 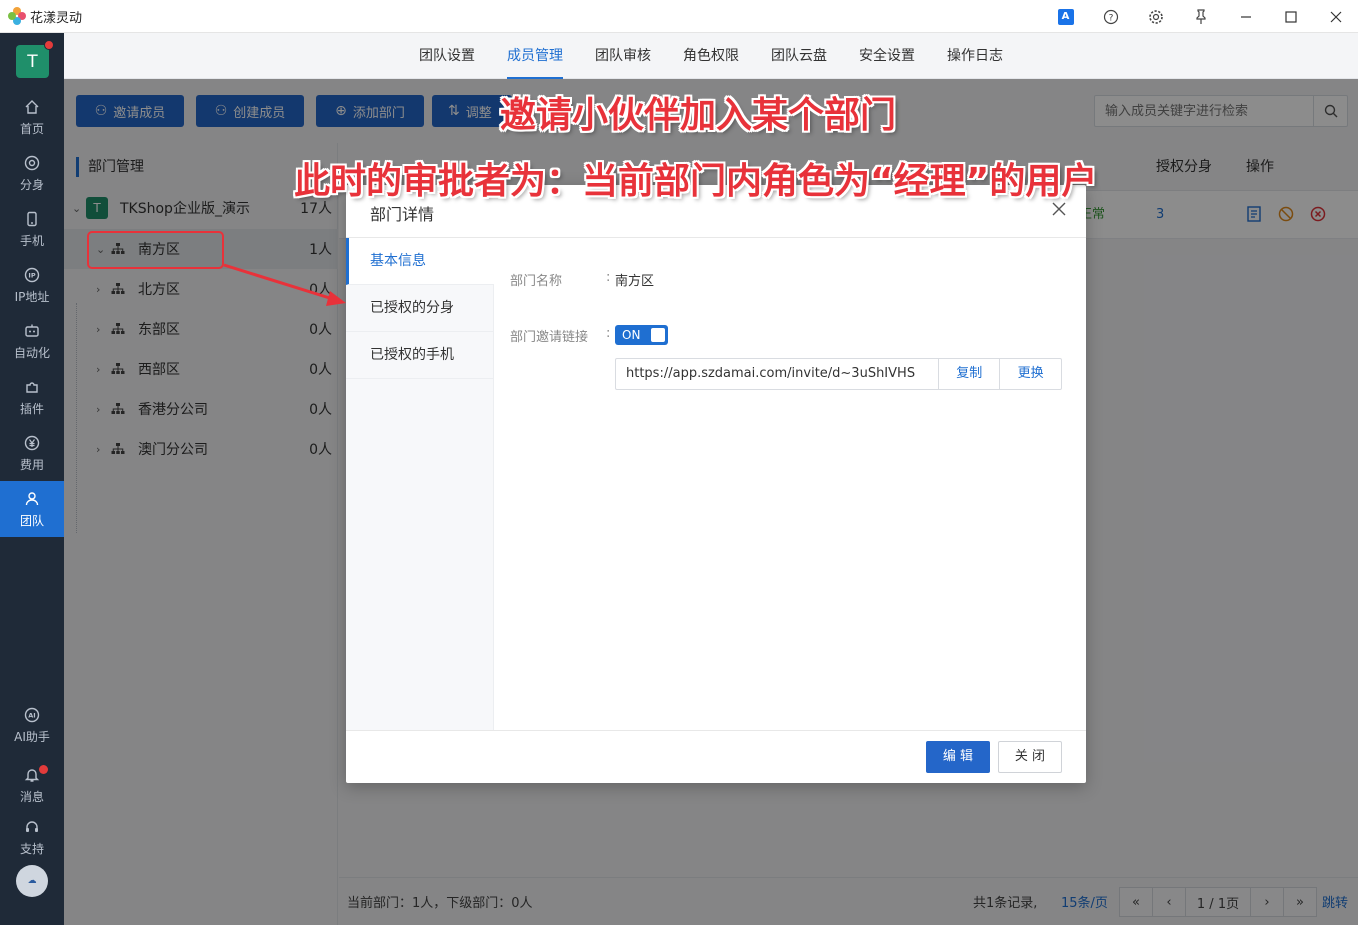 I want to click on tab-role-permissions: 角色权限, so click(x=711, y=56).